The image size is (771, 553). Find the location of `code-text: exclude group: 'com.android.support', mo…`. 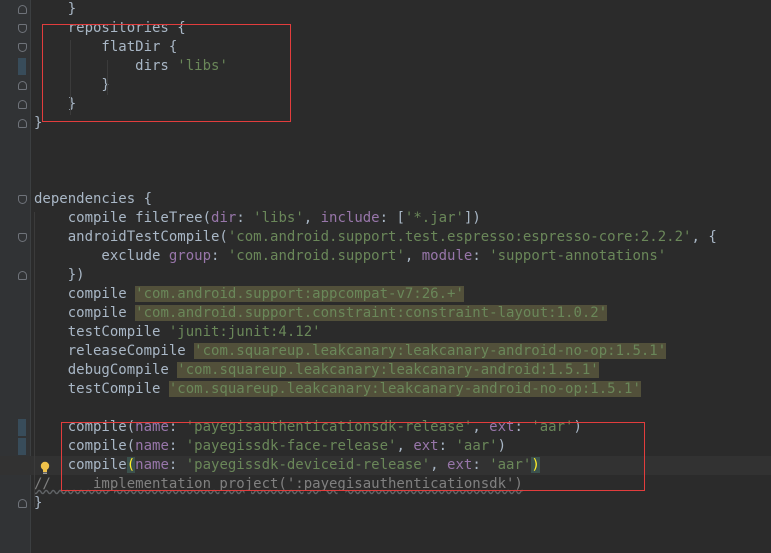

code-text: exclude group: 'com.android.support', mo… is located at coordinates (350, 256).